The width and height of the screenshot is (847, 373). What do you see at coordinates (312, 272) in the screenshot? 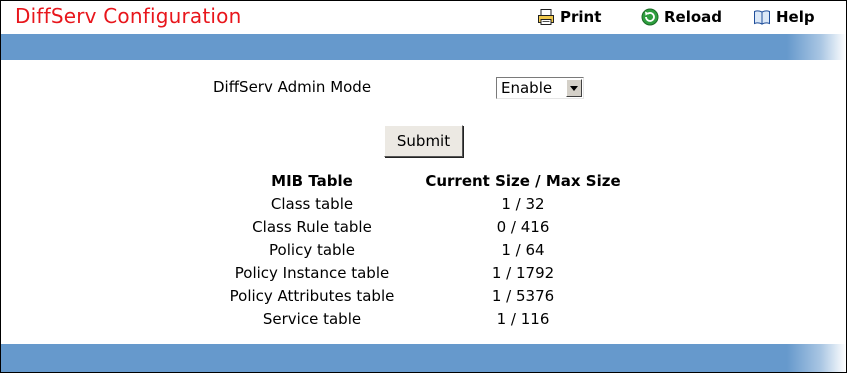
I see `table-name-cell: Policy Instance table` at bounding box center [312, 272].